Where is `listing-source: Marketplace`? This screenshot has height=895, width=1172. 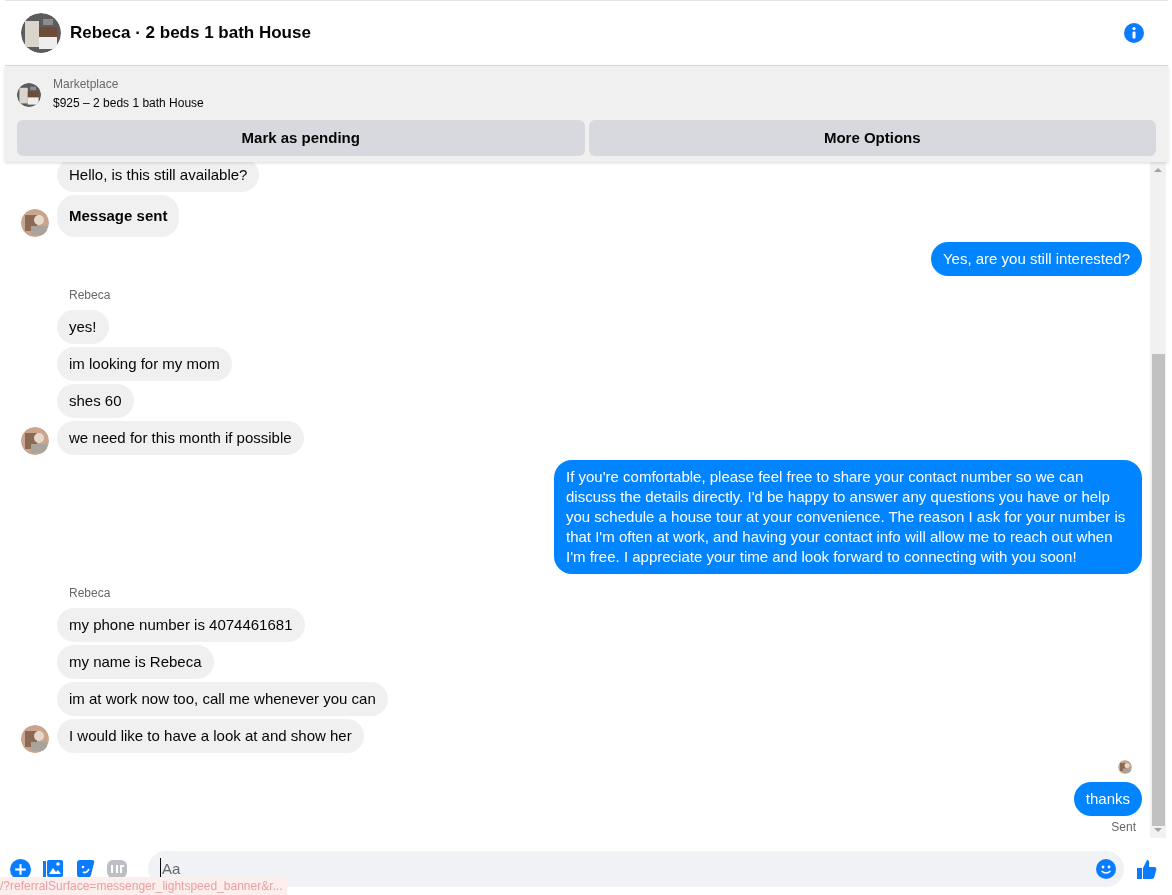
listing-source: Marketplace is located at coordinates (86, 84).